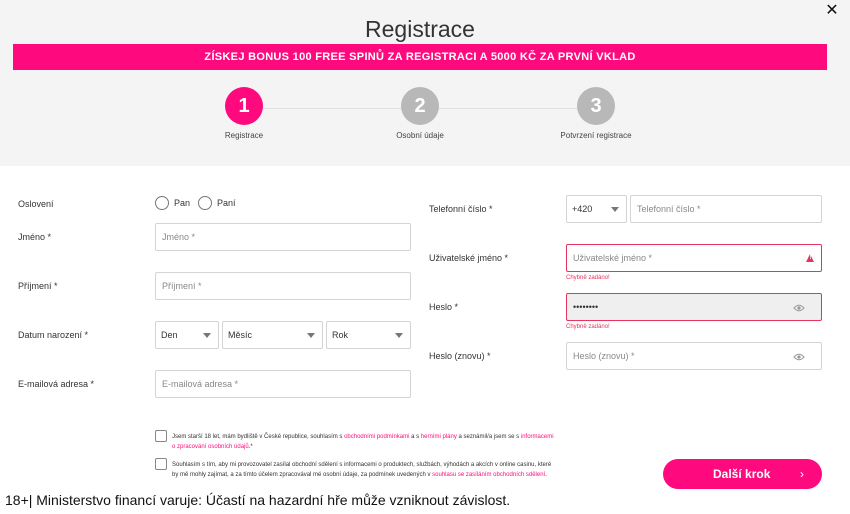 The image size is (850, 514). Describe the element at coordinates (832, 9) in the screenshot. I see `close-icon: ✕` at that location.